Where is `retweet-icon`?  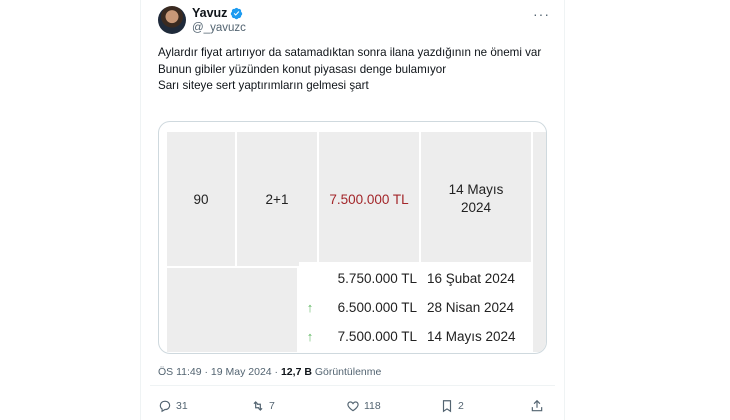 retweet-icon is located at coordinates (258, 406).